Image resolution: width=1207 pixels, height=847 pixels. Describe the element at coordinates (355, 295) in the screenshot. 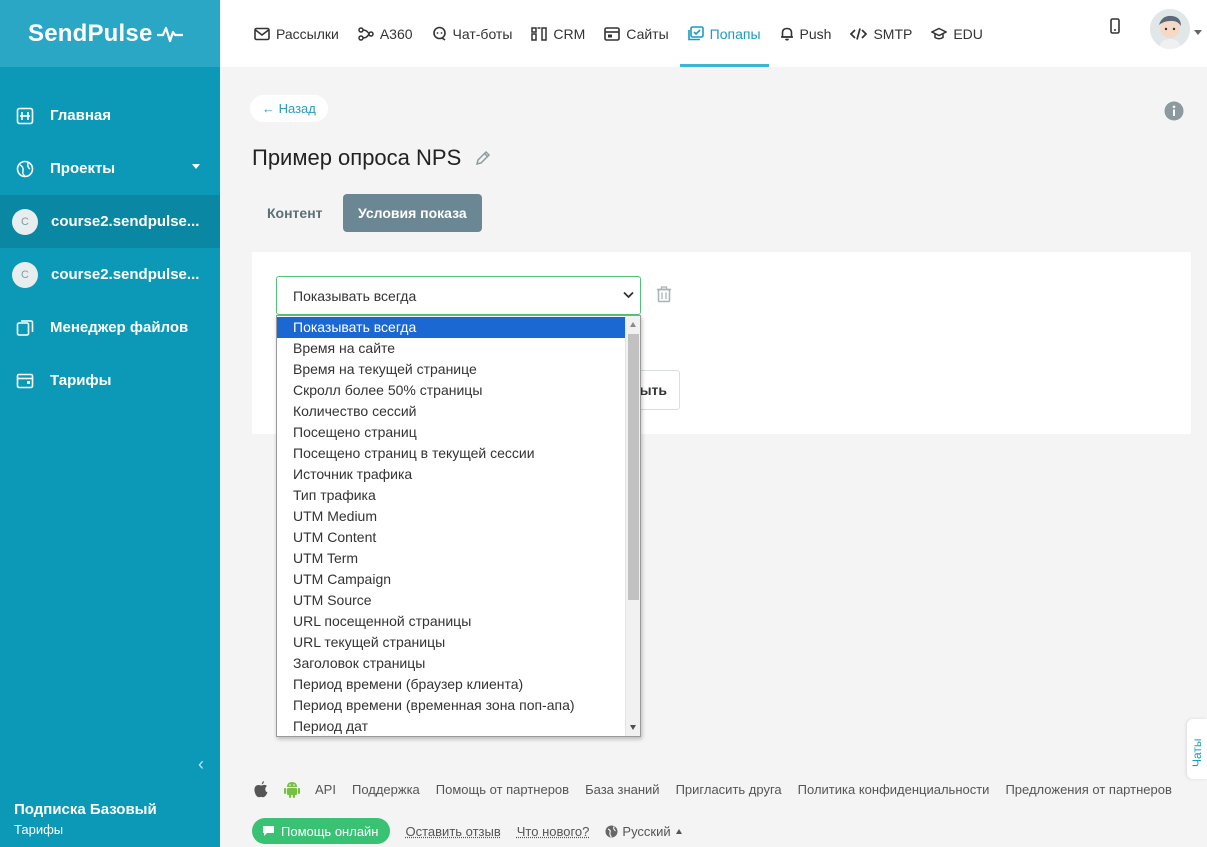

I see `condition-select-value: Показывать всегда` at that location.